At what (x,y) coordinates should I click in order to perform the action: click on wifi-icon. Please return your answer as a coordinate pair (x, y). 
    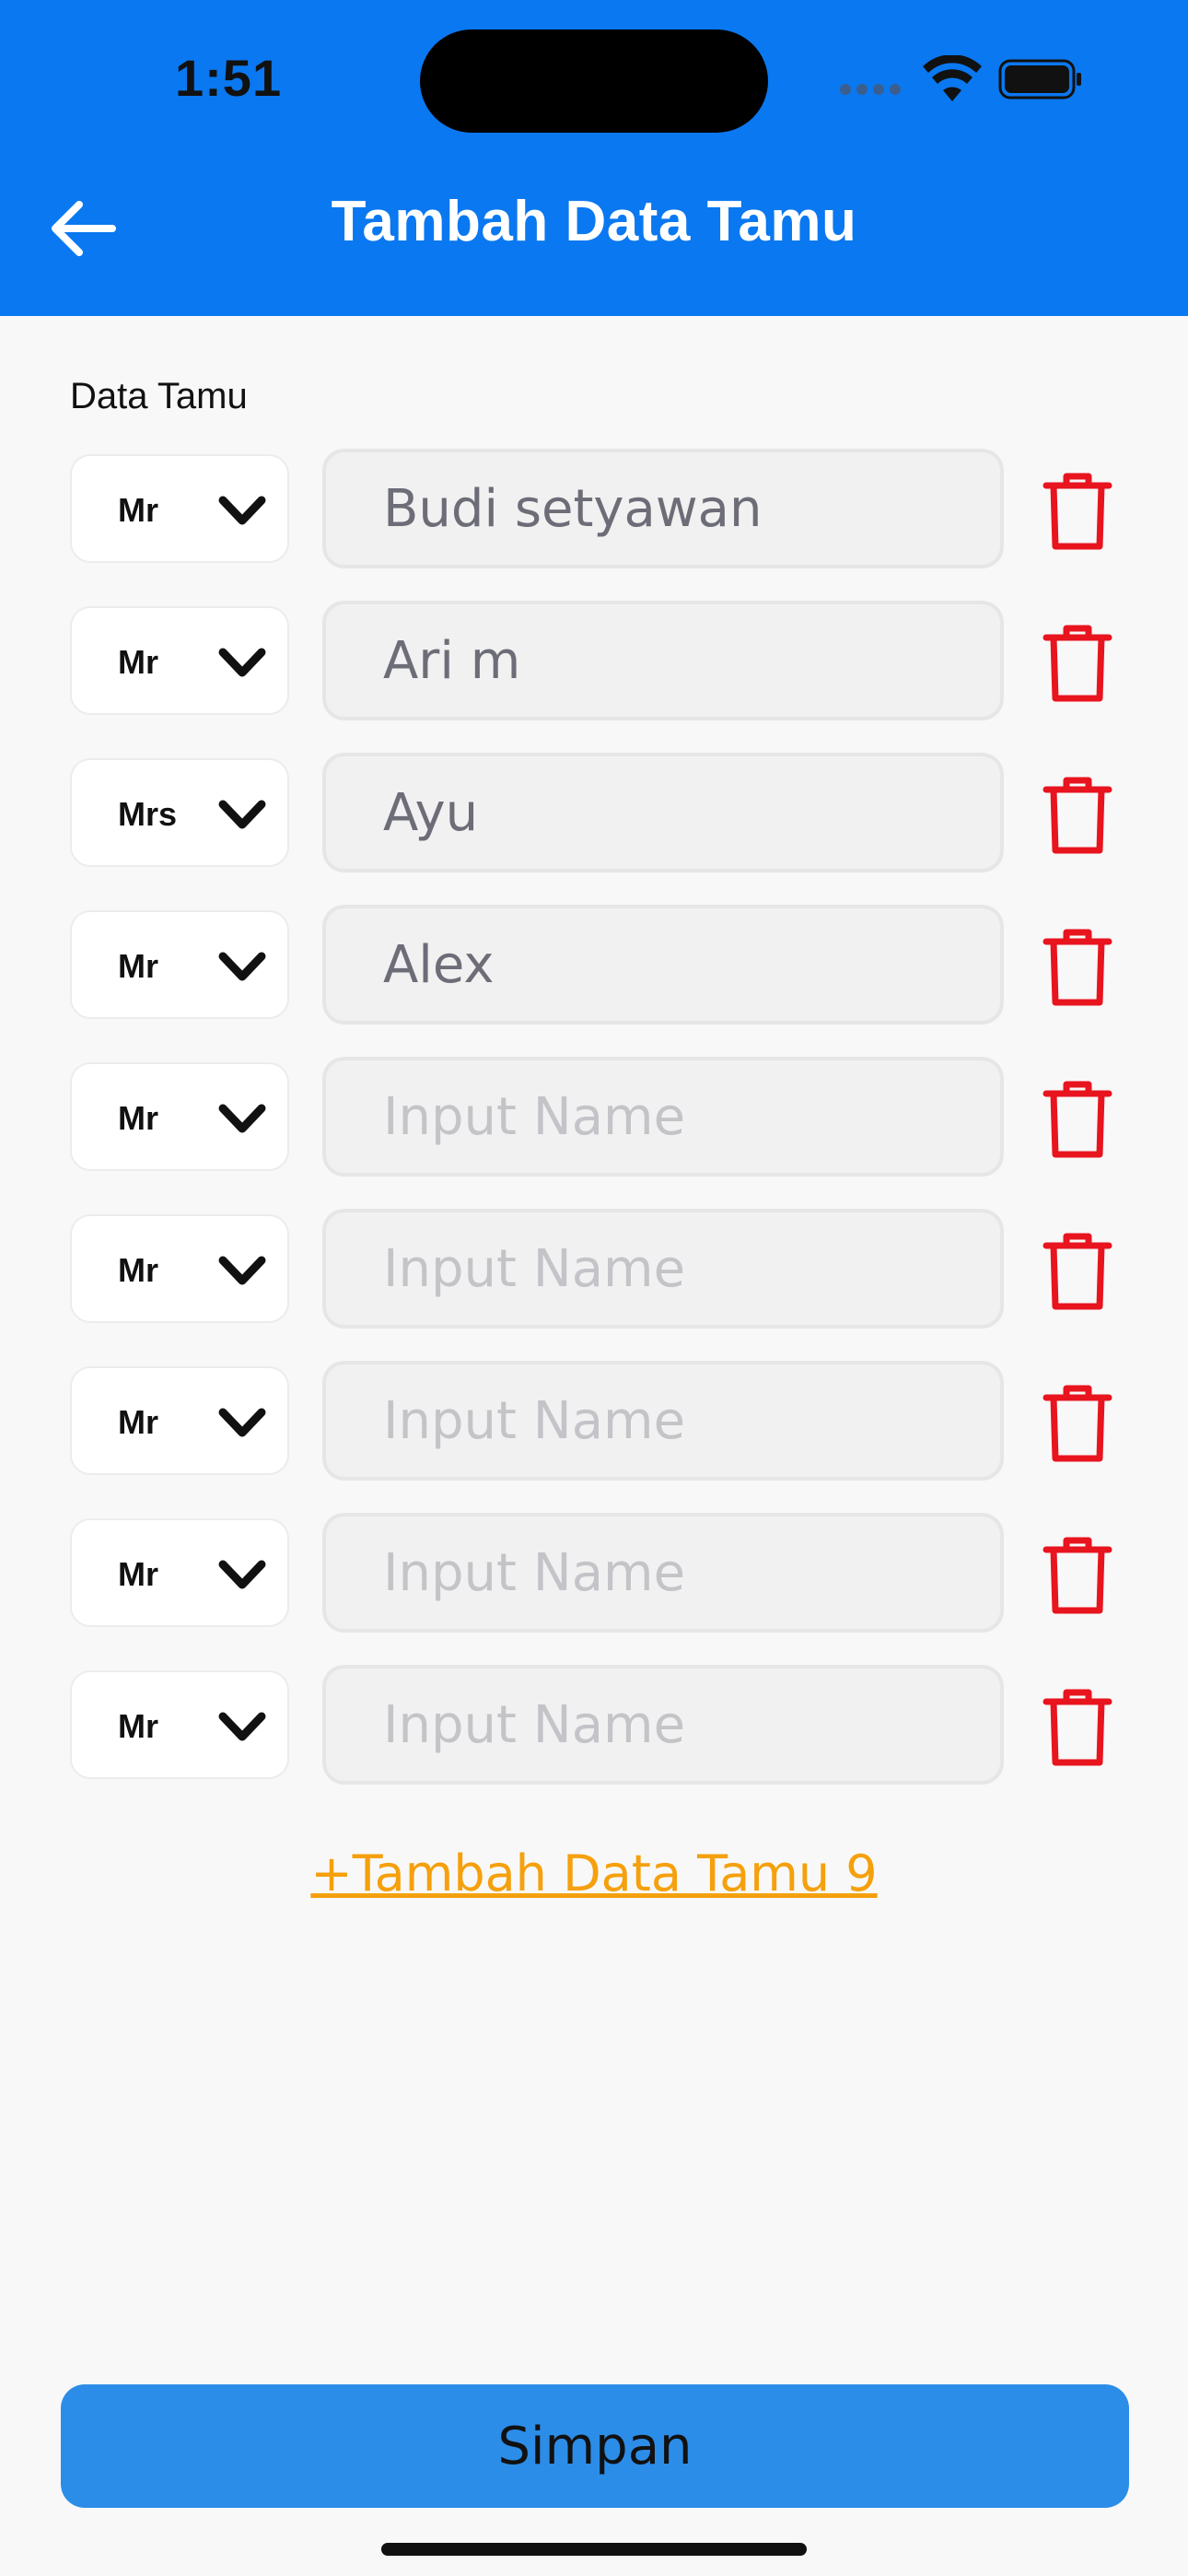
    Looking at the image, I should click on (952, 78).